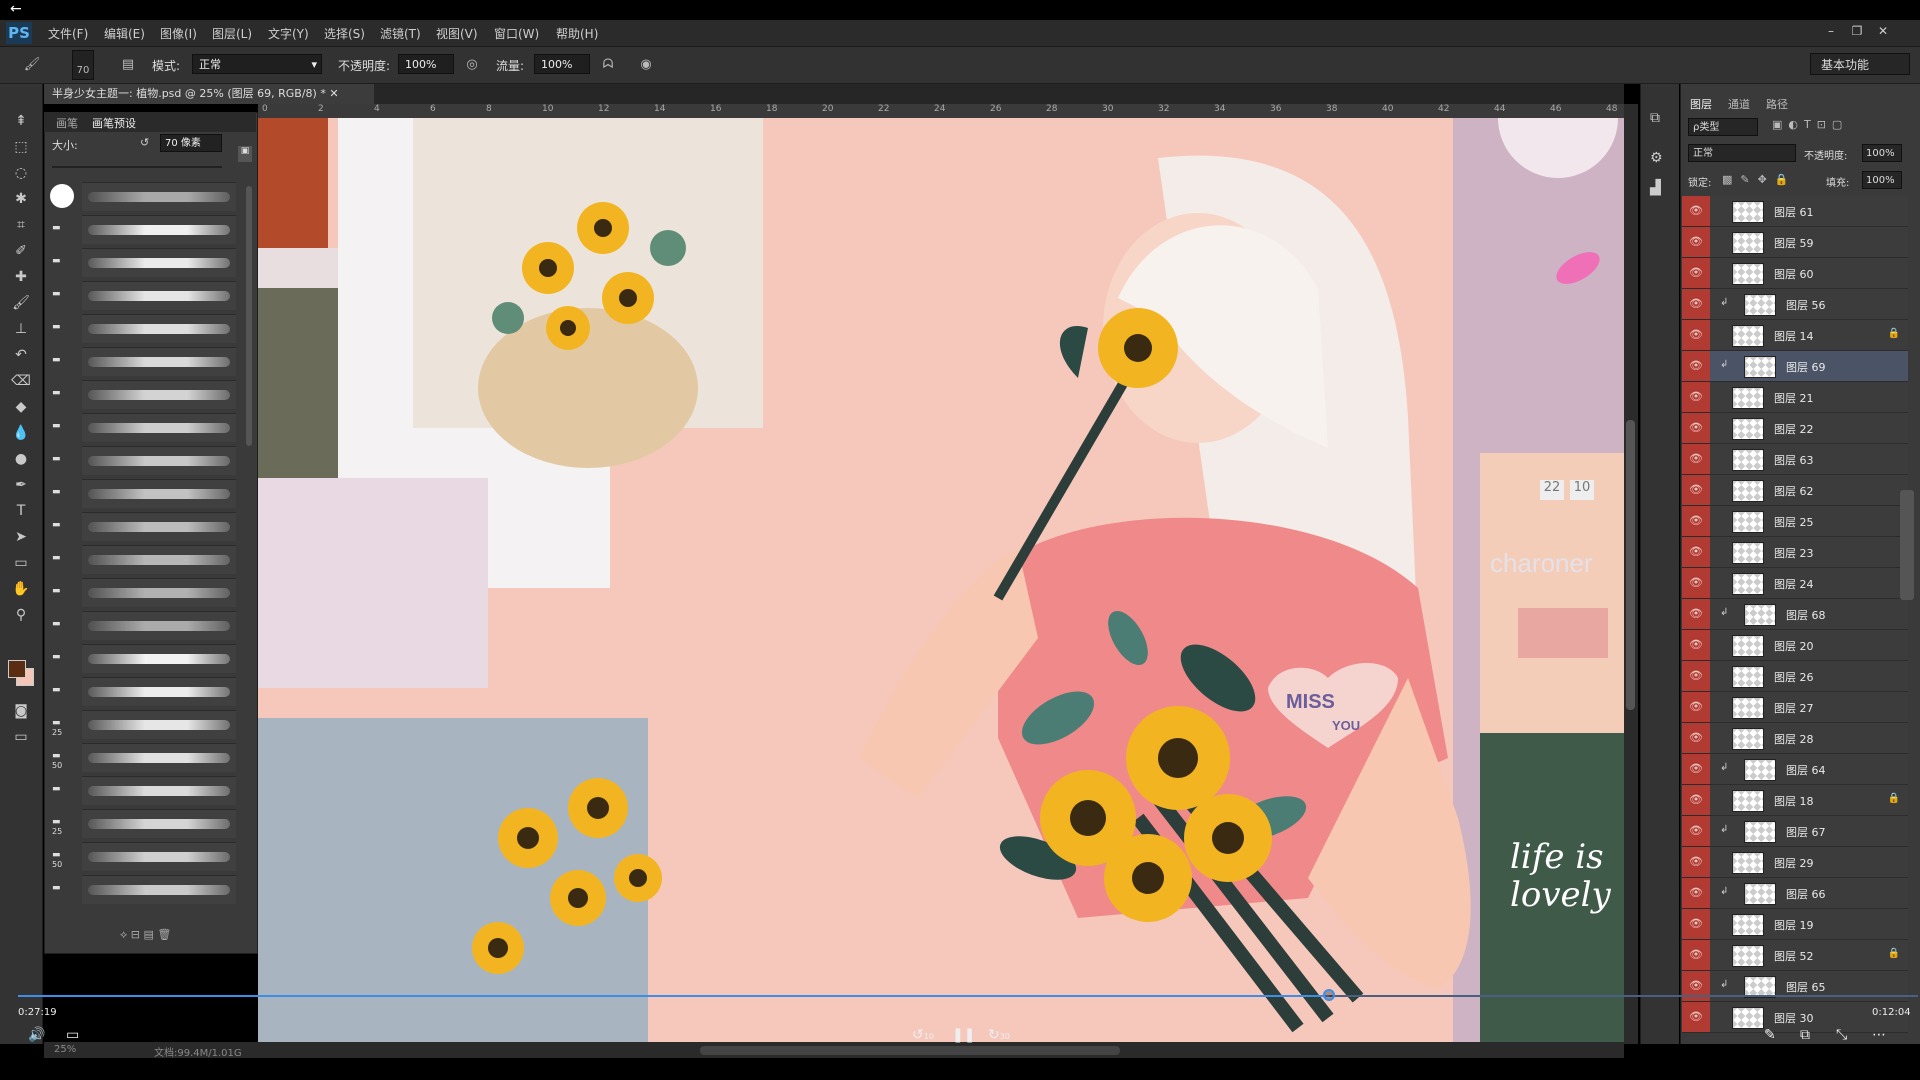  Describe the element at coordinates (1795, 769) in the screenshot. I see `layer-row: 👁 ↲ 图层 64` at that location.